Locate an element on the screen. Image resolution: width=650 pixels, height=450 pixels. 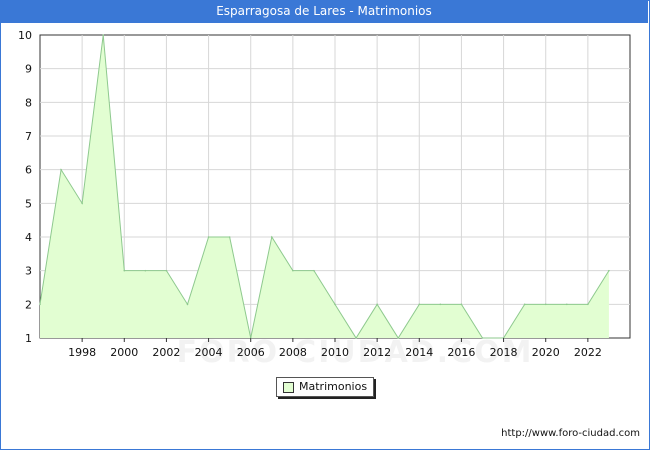
x-tick-label: 1998 is located at coordinates (82, 352).